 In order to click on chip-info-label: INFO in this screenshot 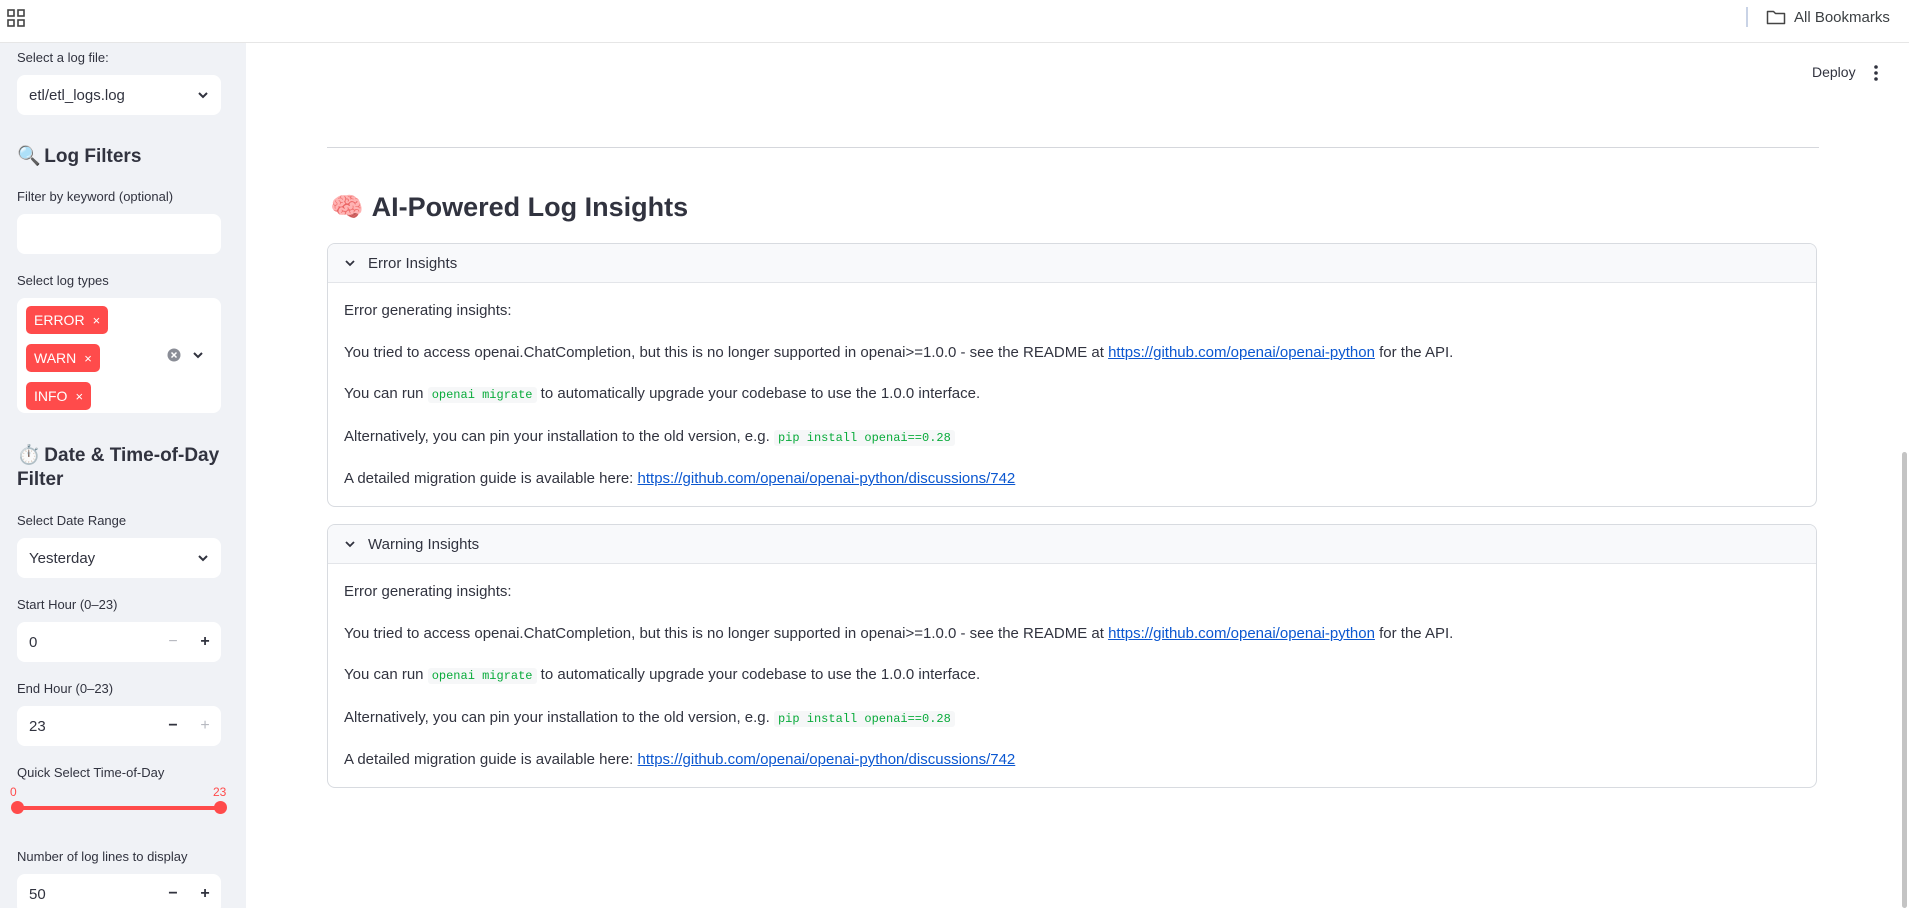, I will do `click(51, 396)`.